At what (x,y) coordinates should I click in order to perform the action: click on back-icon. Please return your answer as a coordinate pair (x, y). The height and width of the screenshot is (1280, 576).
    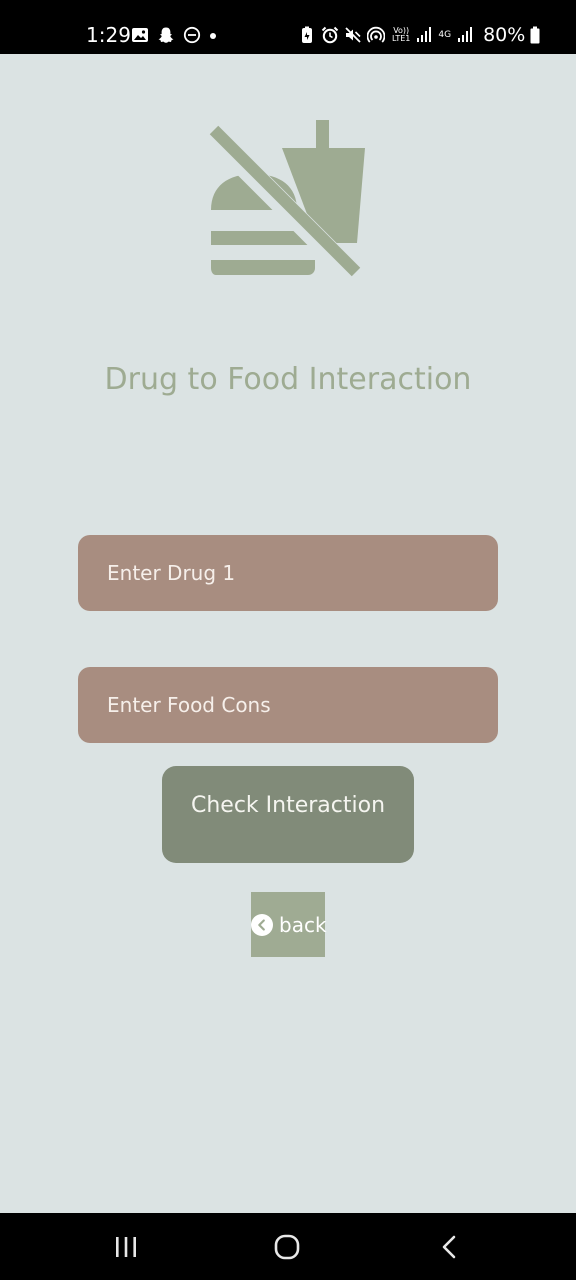
    Looking at the image, I should click on (450, 1247).